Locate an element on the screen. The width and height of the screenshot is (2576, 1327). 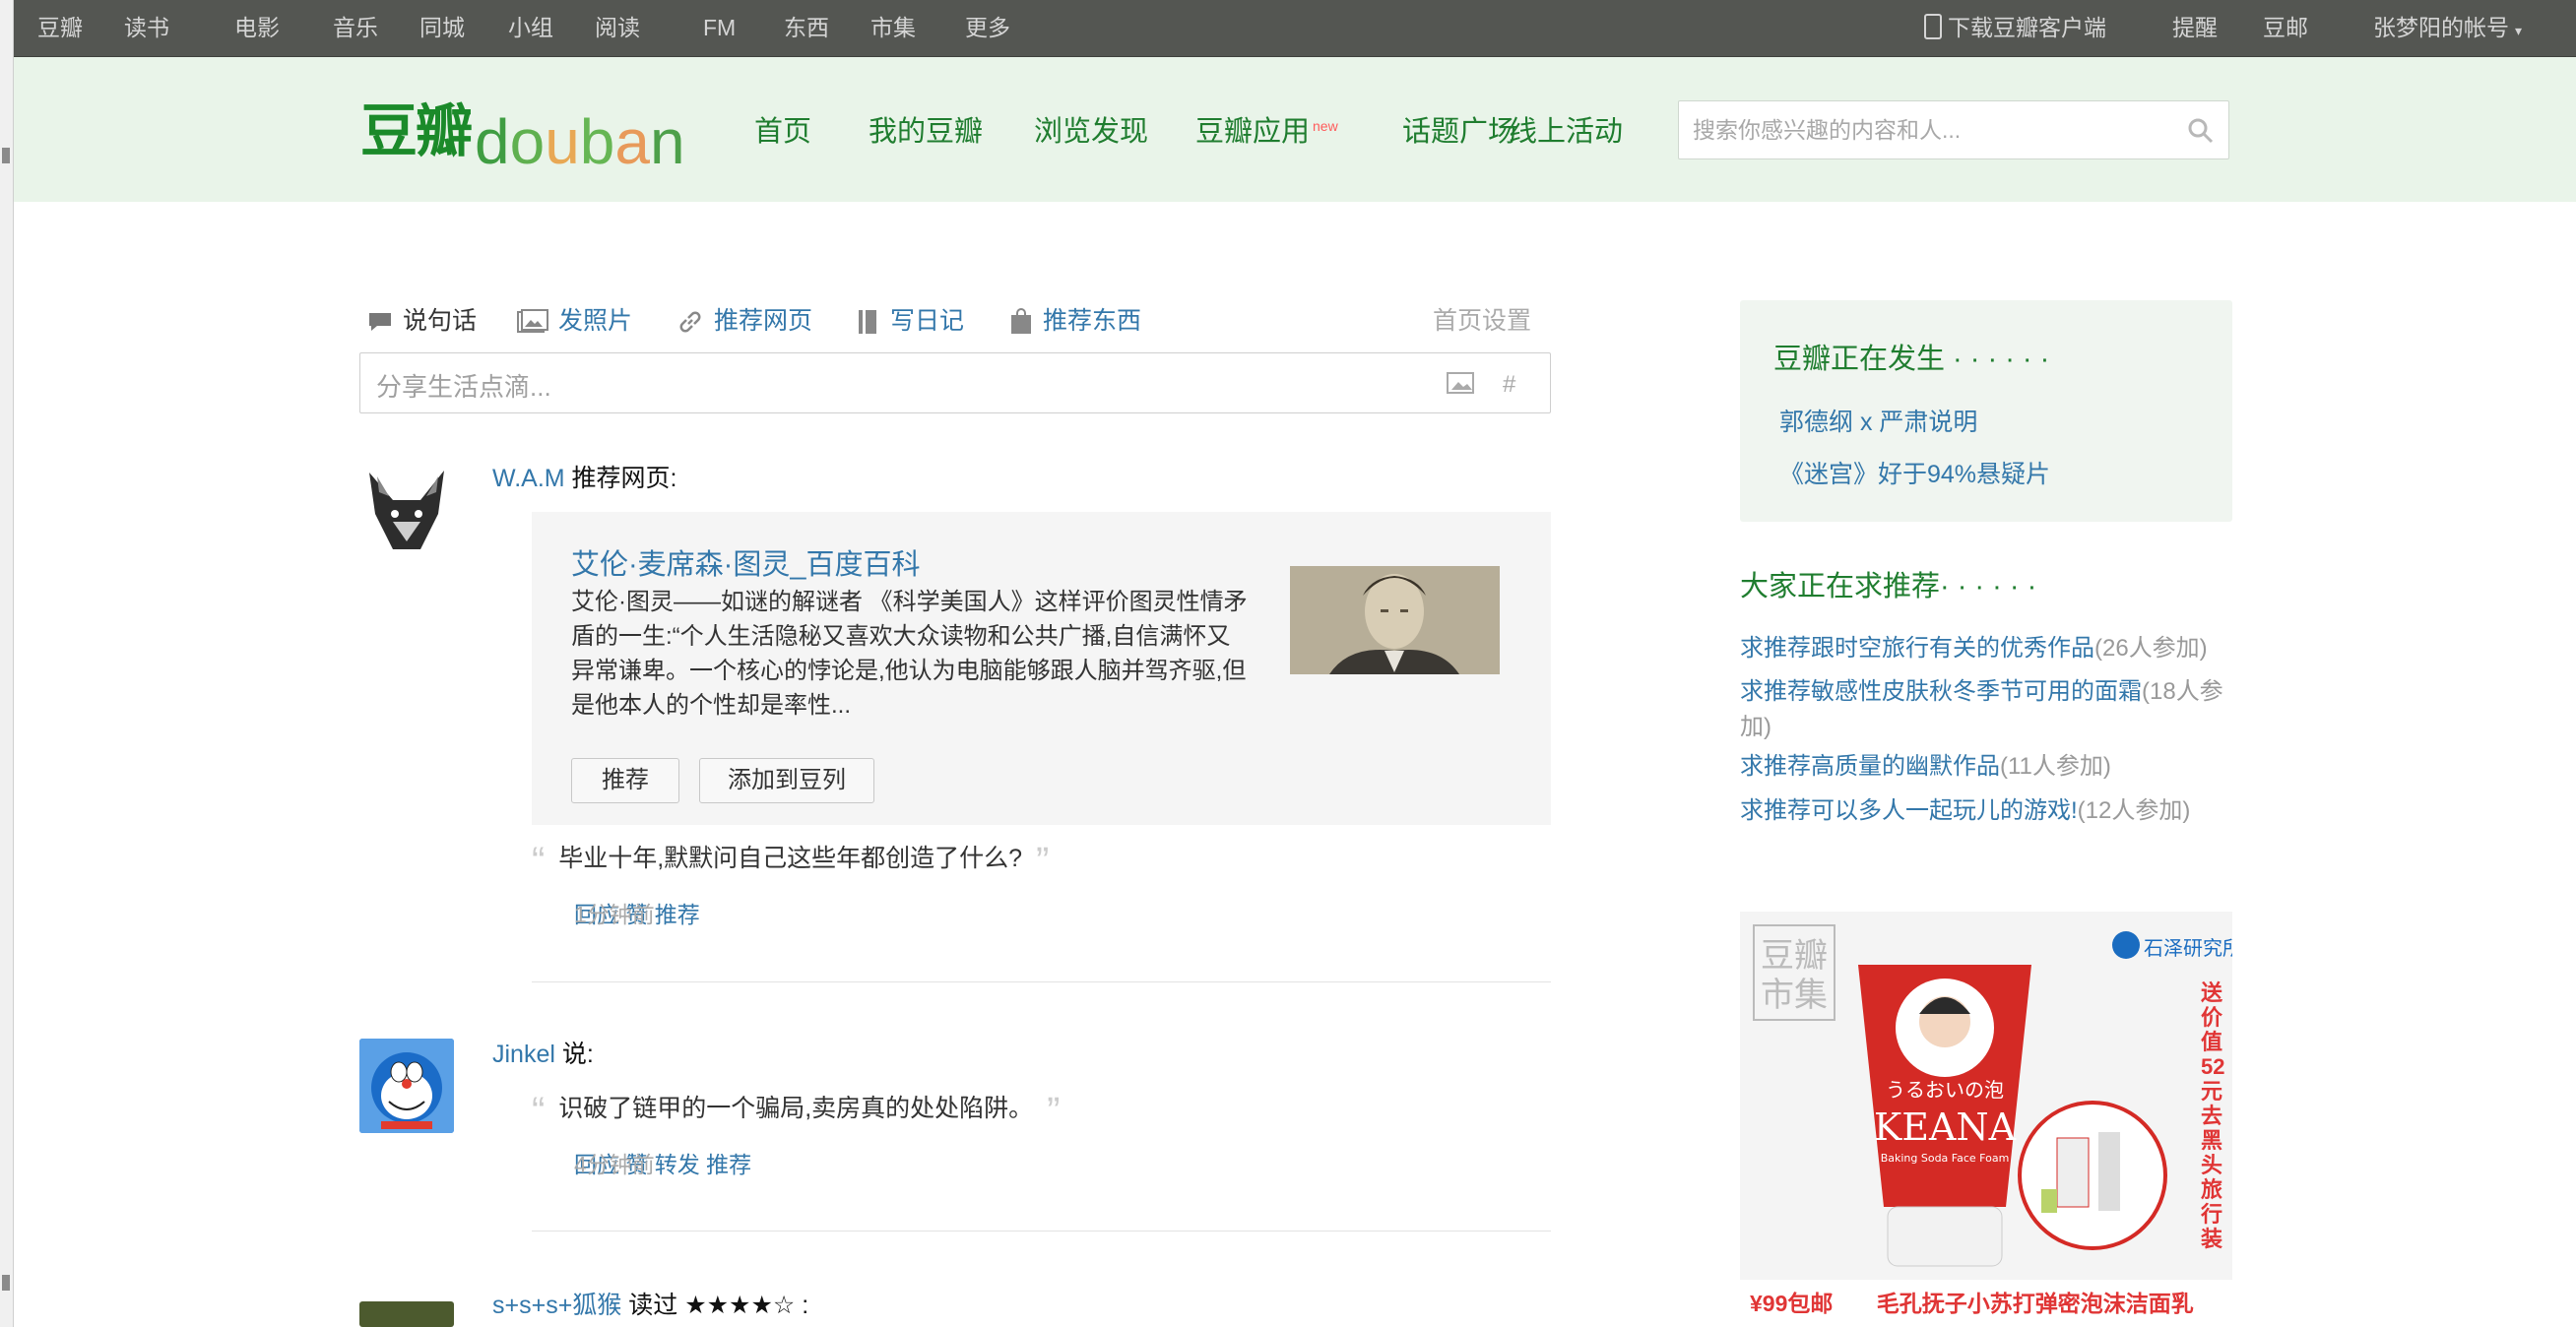
nav-explore: 浏览发现 is located at coordinates (1091, 132).